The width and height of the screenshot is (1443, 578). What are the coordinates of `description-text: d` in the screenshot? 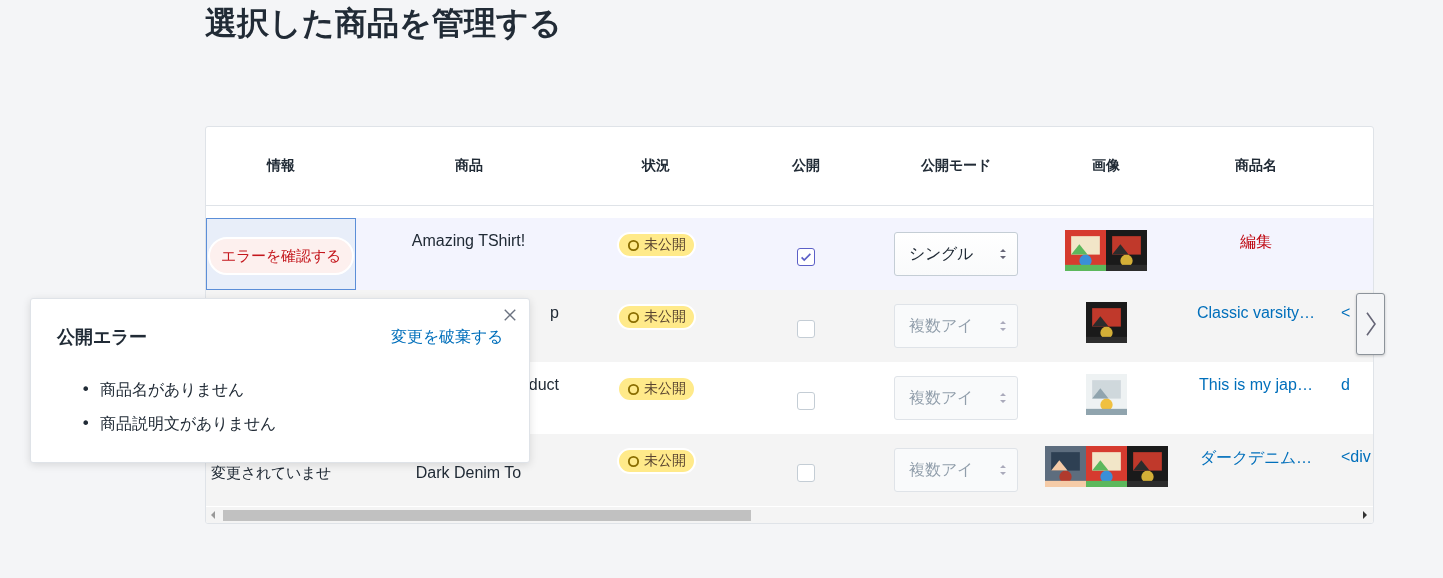 It's located at (1345, 385).